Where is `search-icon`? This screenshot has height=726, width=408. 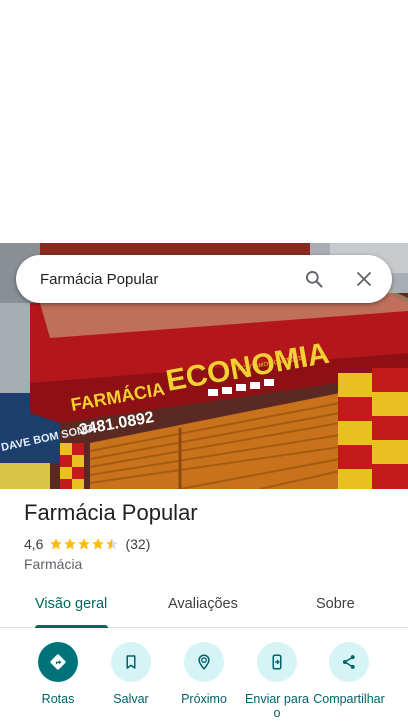
search-icon is located at coordinates (314, 279).